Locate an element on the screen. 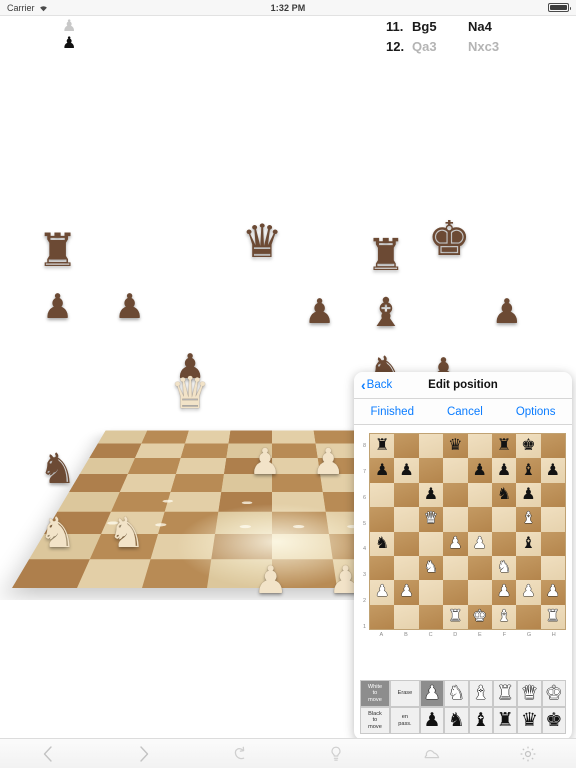 The height and width of the screenshot is (768, 576). erase-button: Erase is located at coordinates (404, 693).